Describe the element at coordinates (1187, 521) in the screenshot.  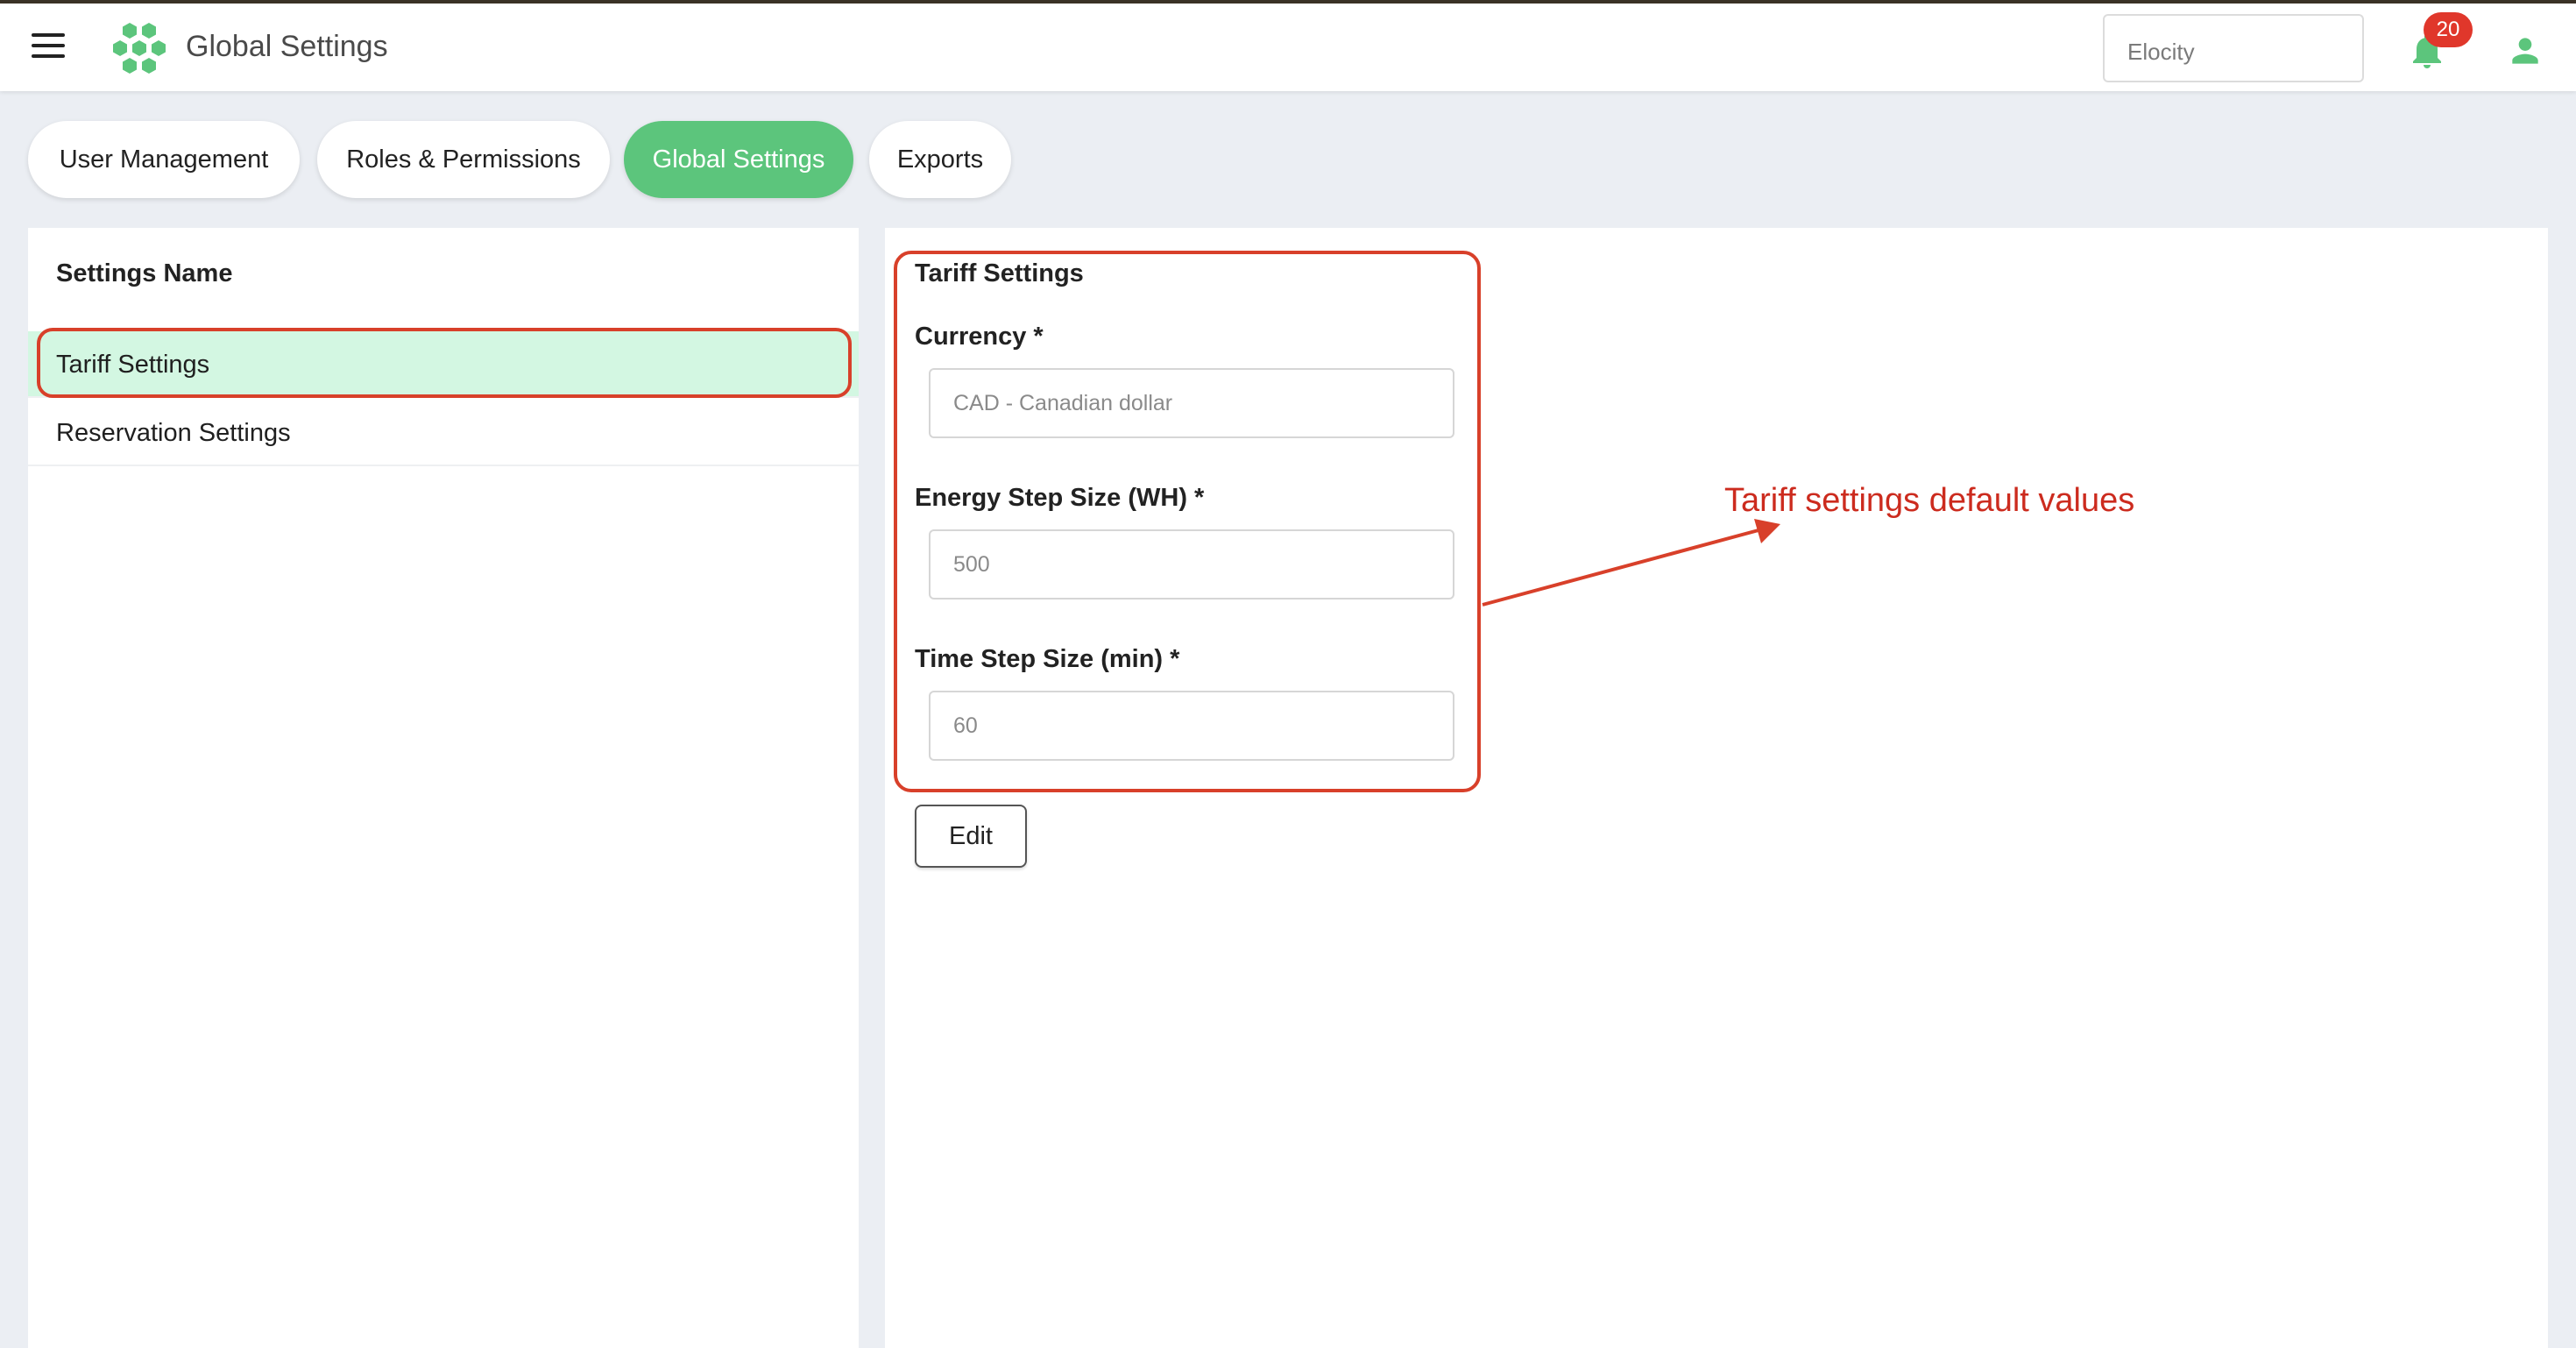
I see `annotation-highlight-tariff-form` at that location.